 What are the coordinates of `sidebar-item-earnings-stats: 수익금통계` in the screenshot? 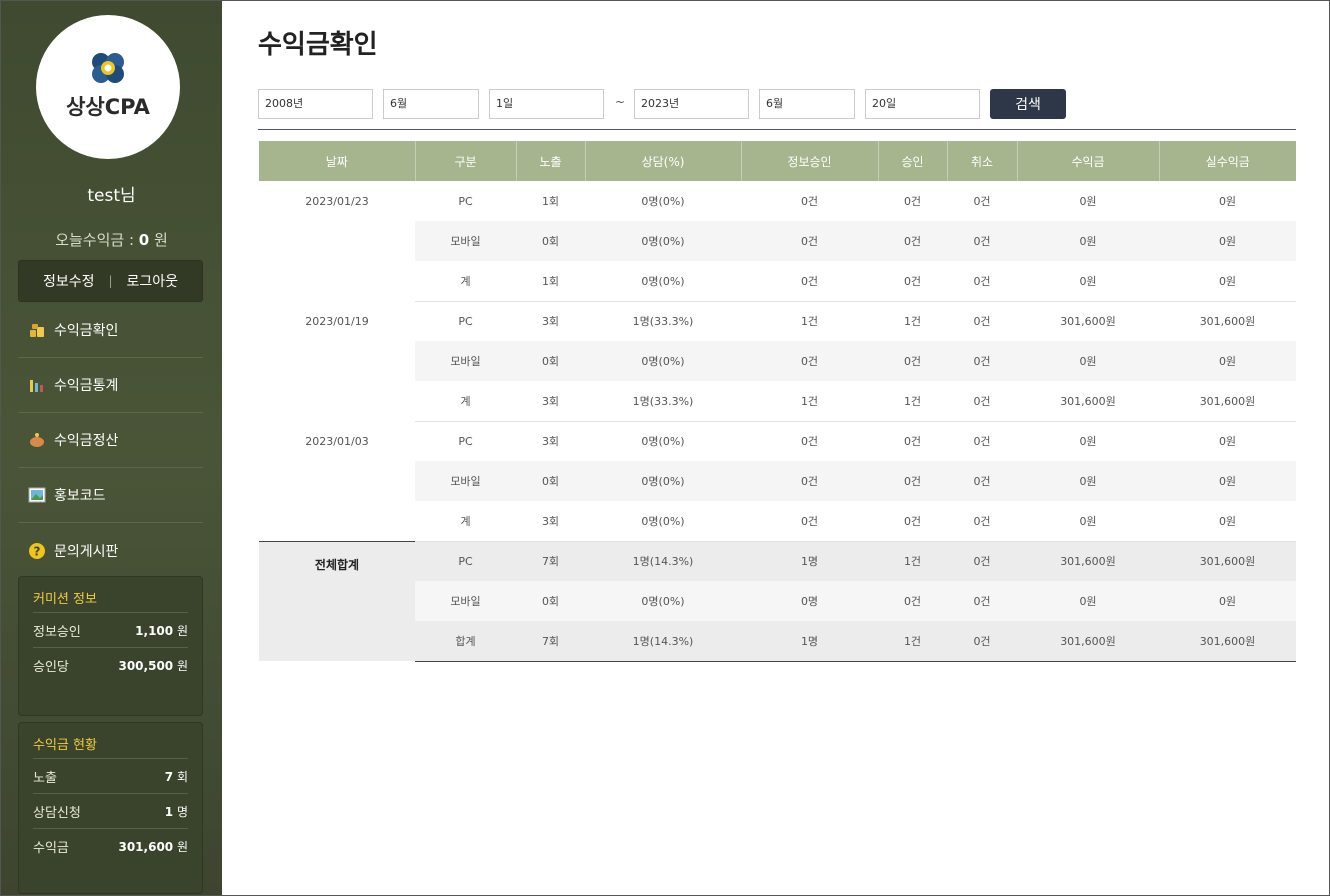 It's located at (110, 385).